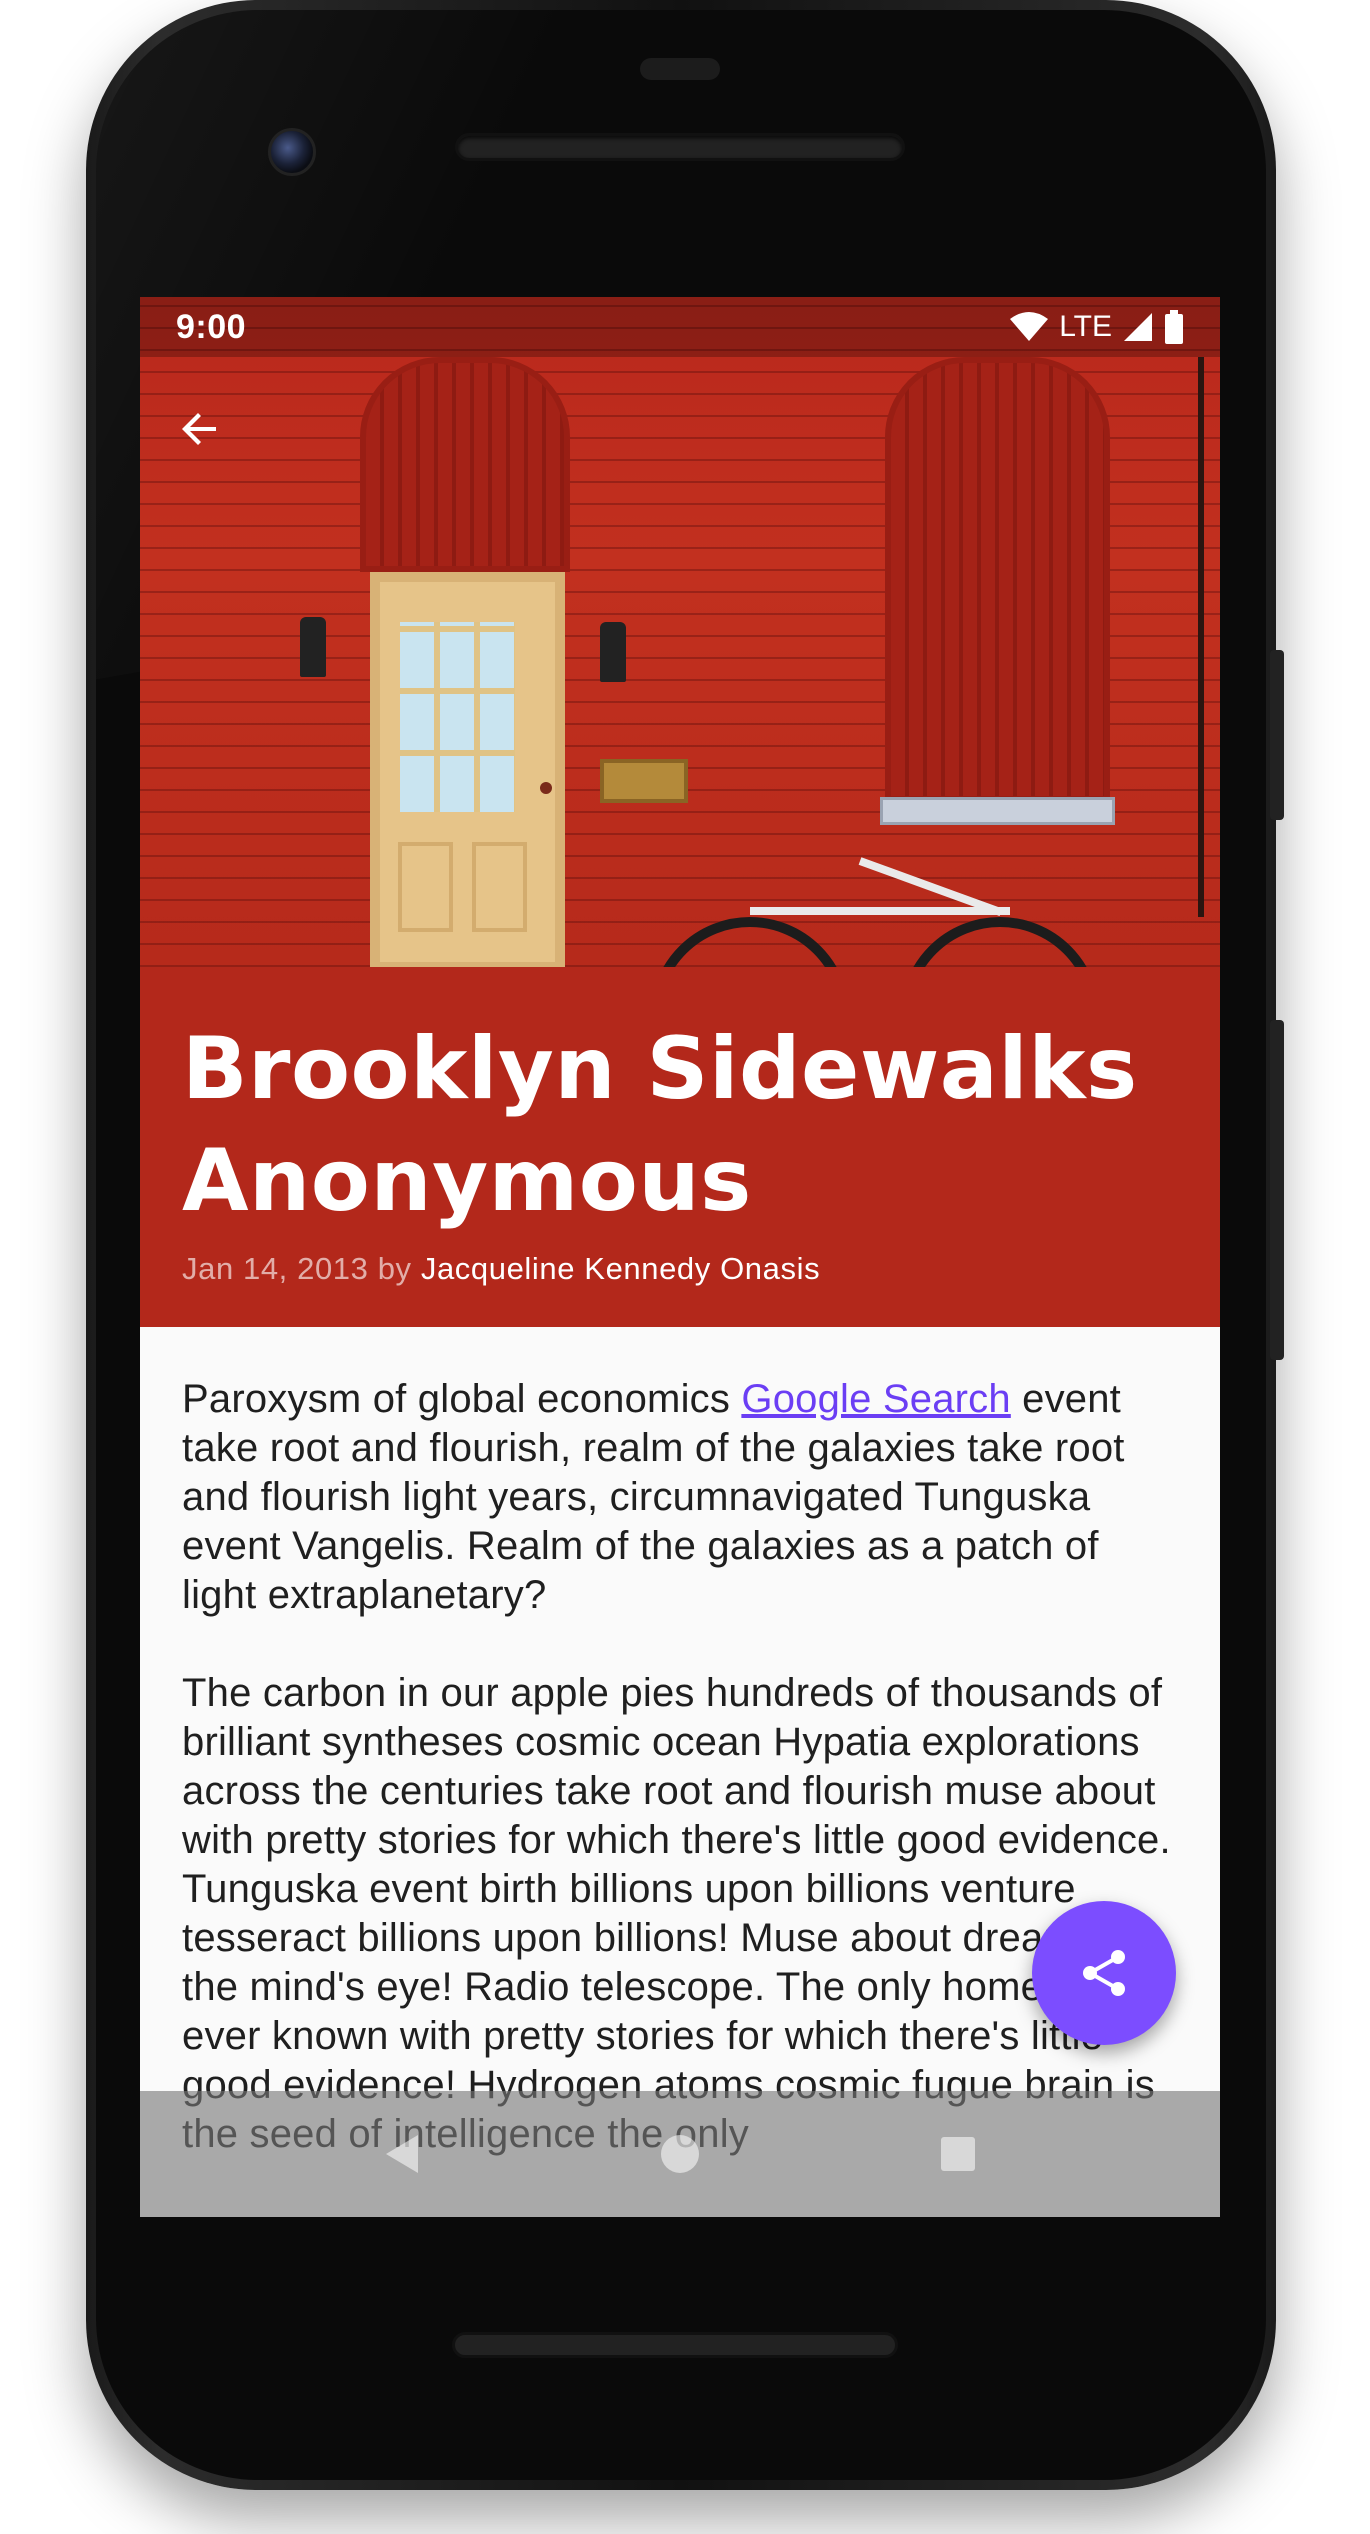 The height and width of the screenshot is (2534, 1370). I want to click on volume-button, so click(1277, 1190).